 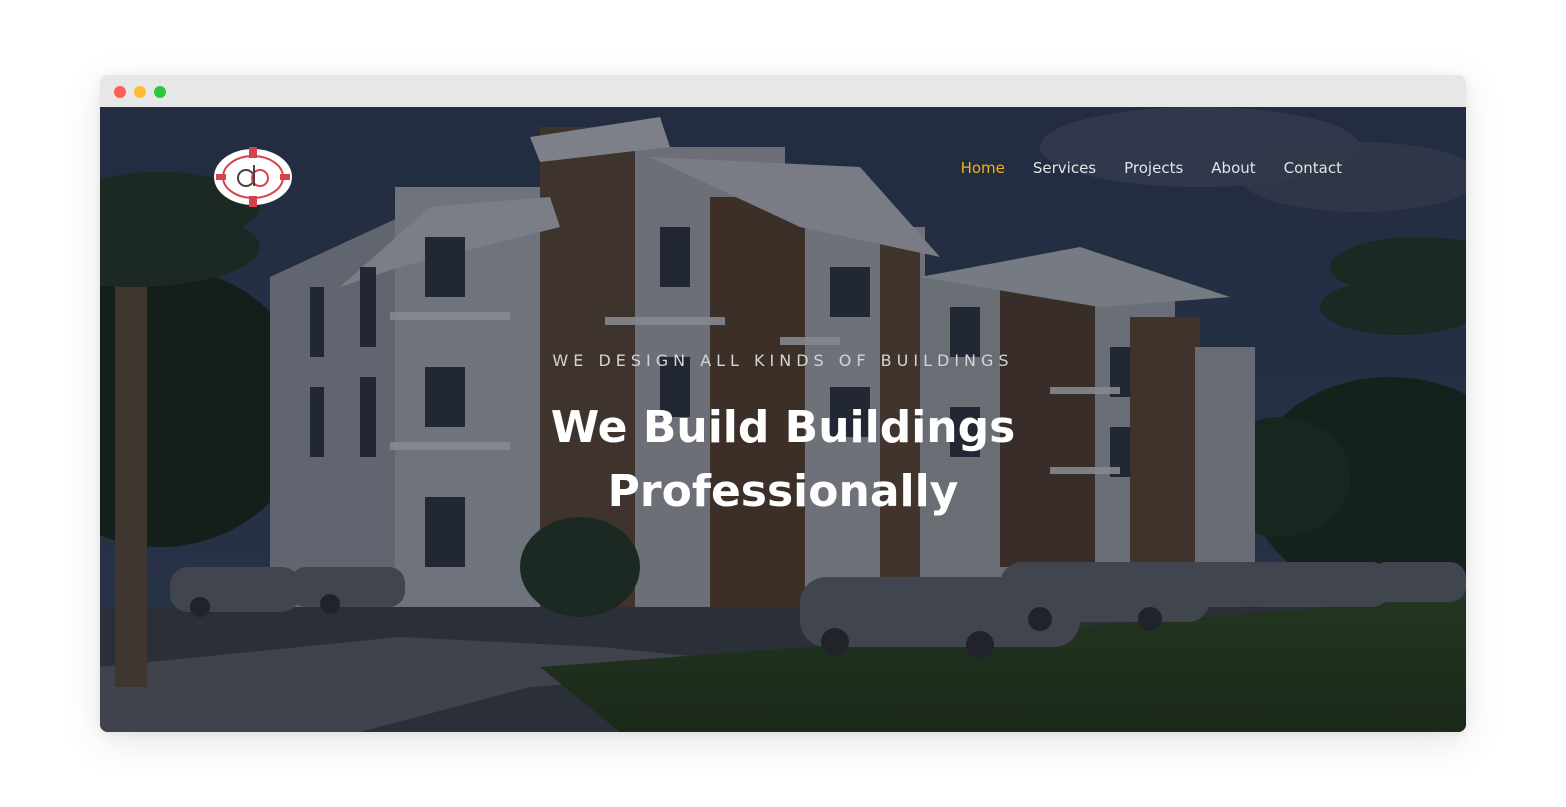 What do you see at coordinates (783, 427) in the screenshot?
I see `hero-headline-line1: We Build Buildings` at bounding box center [783, 427].